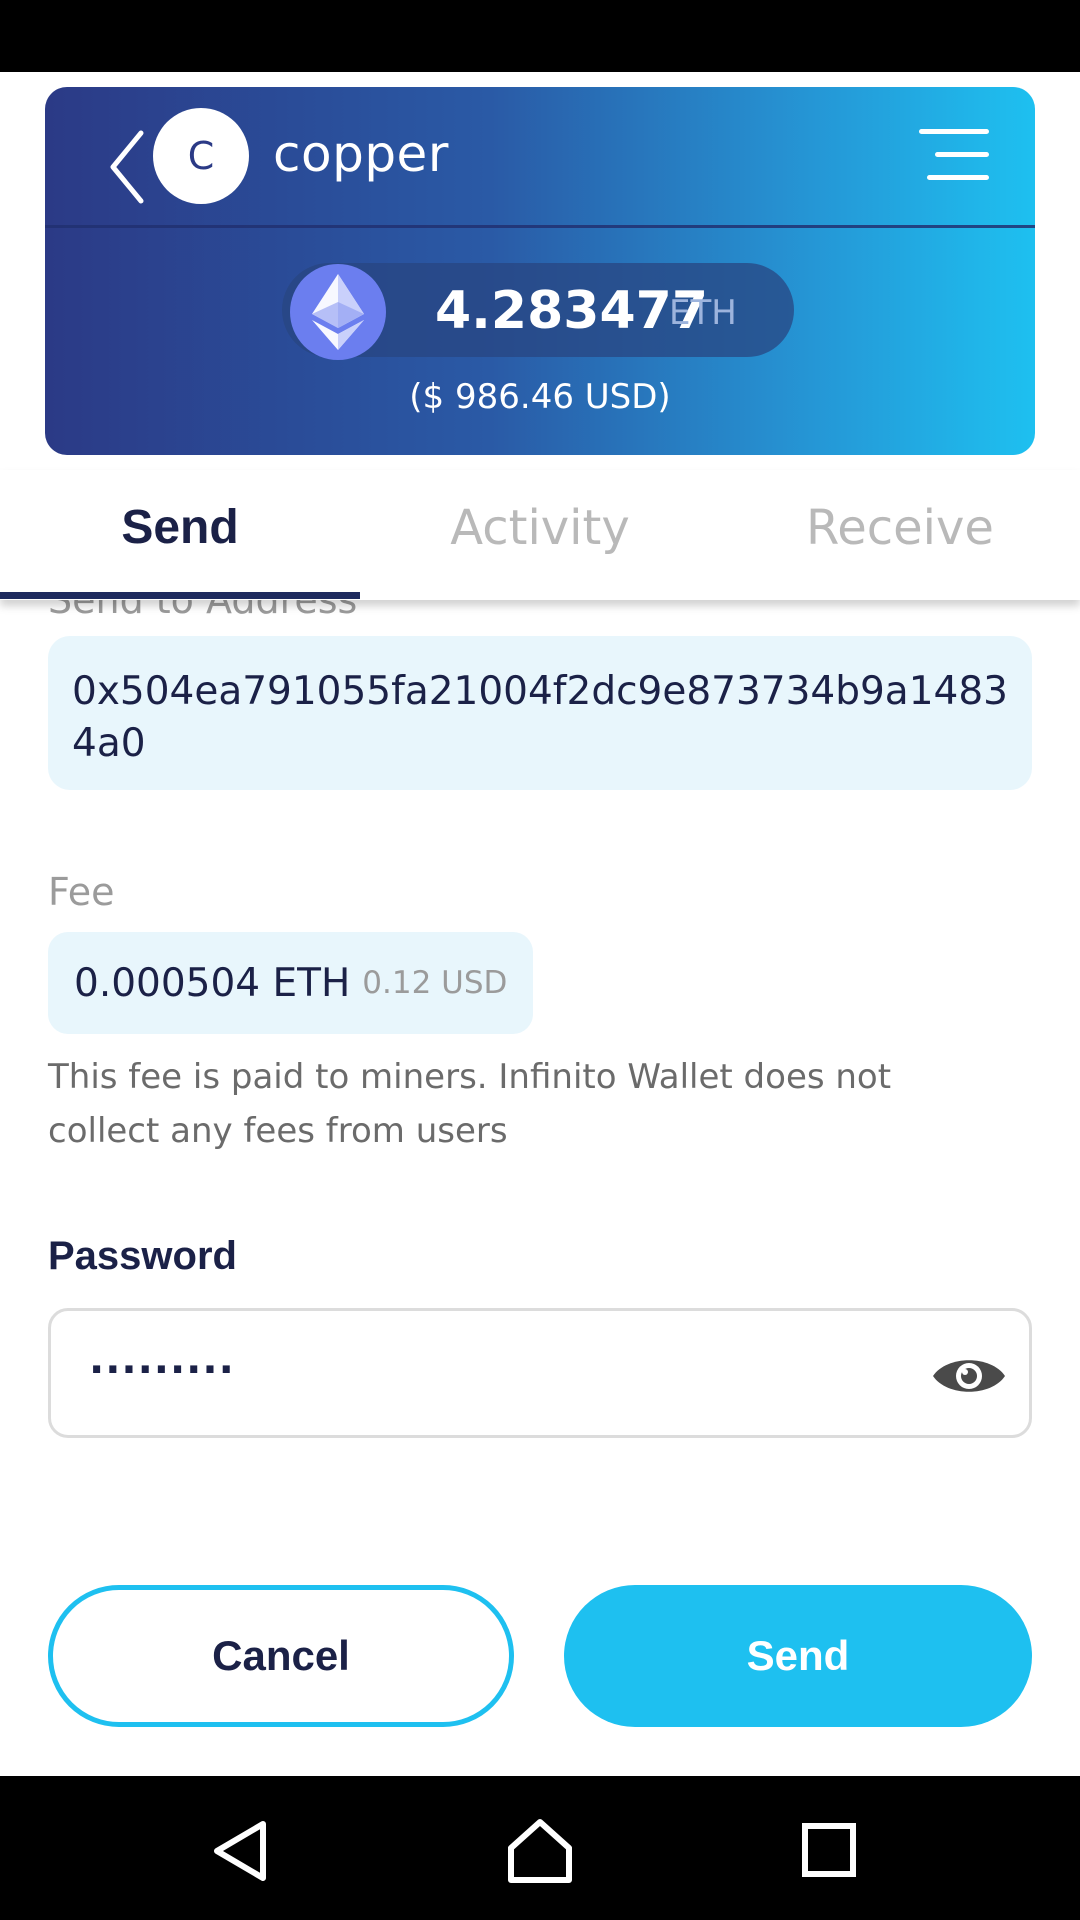 The height and width of the screenshot is (1920, 1080). Describe the element at coordinates (361, 154) in the screenshot. I see `wallet-name: copper` at that location.